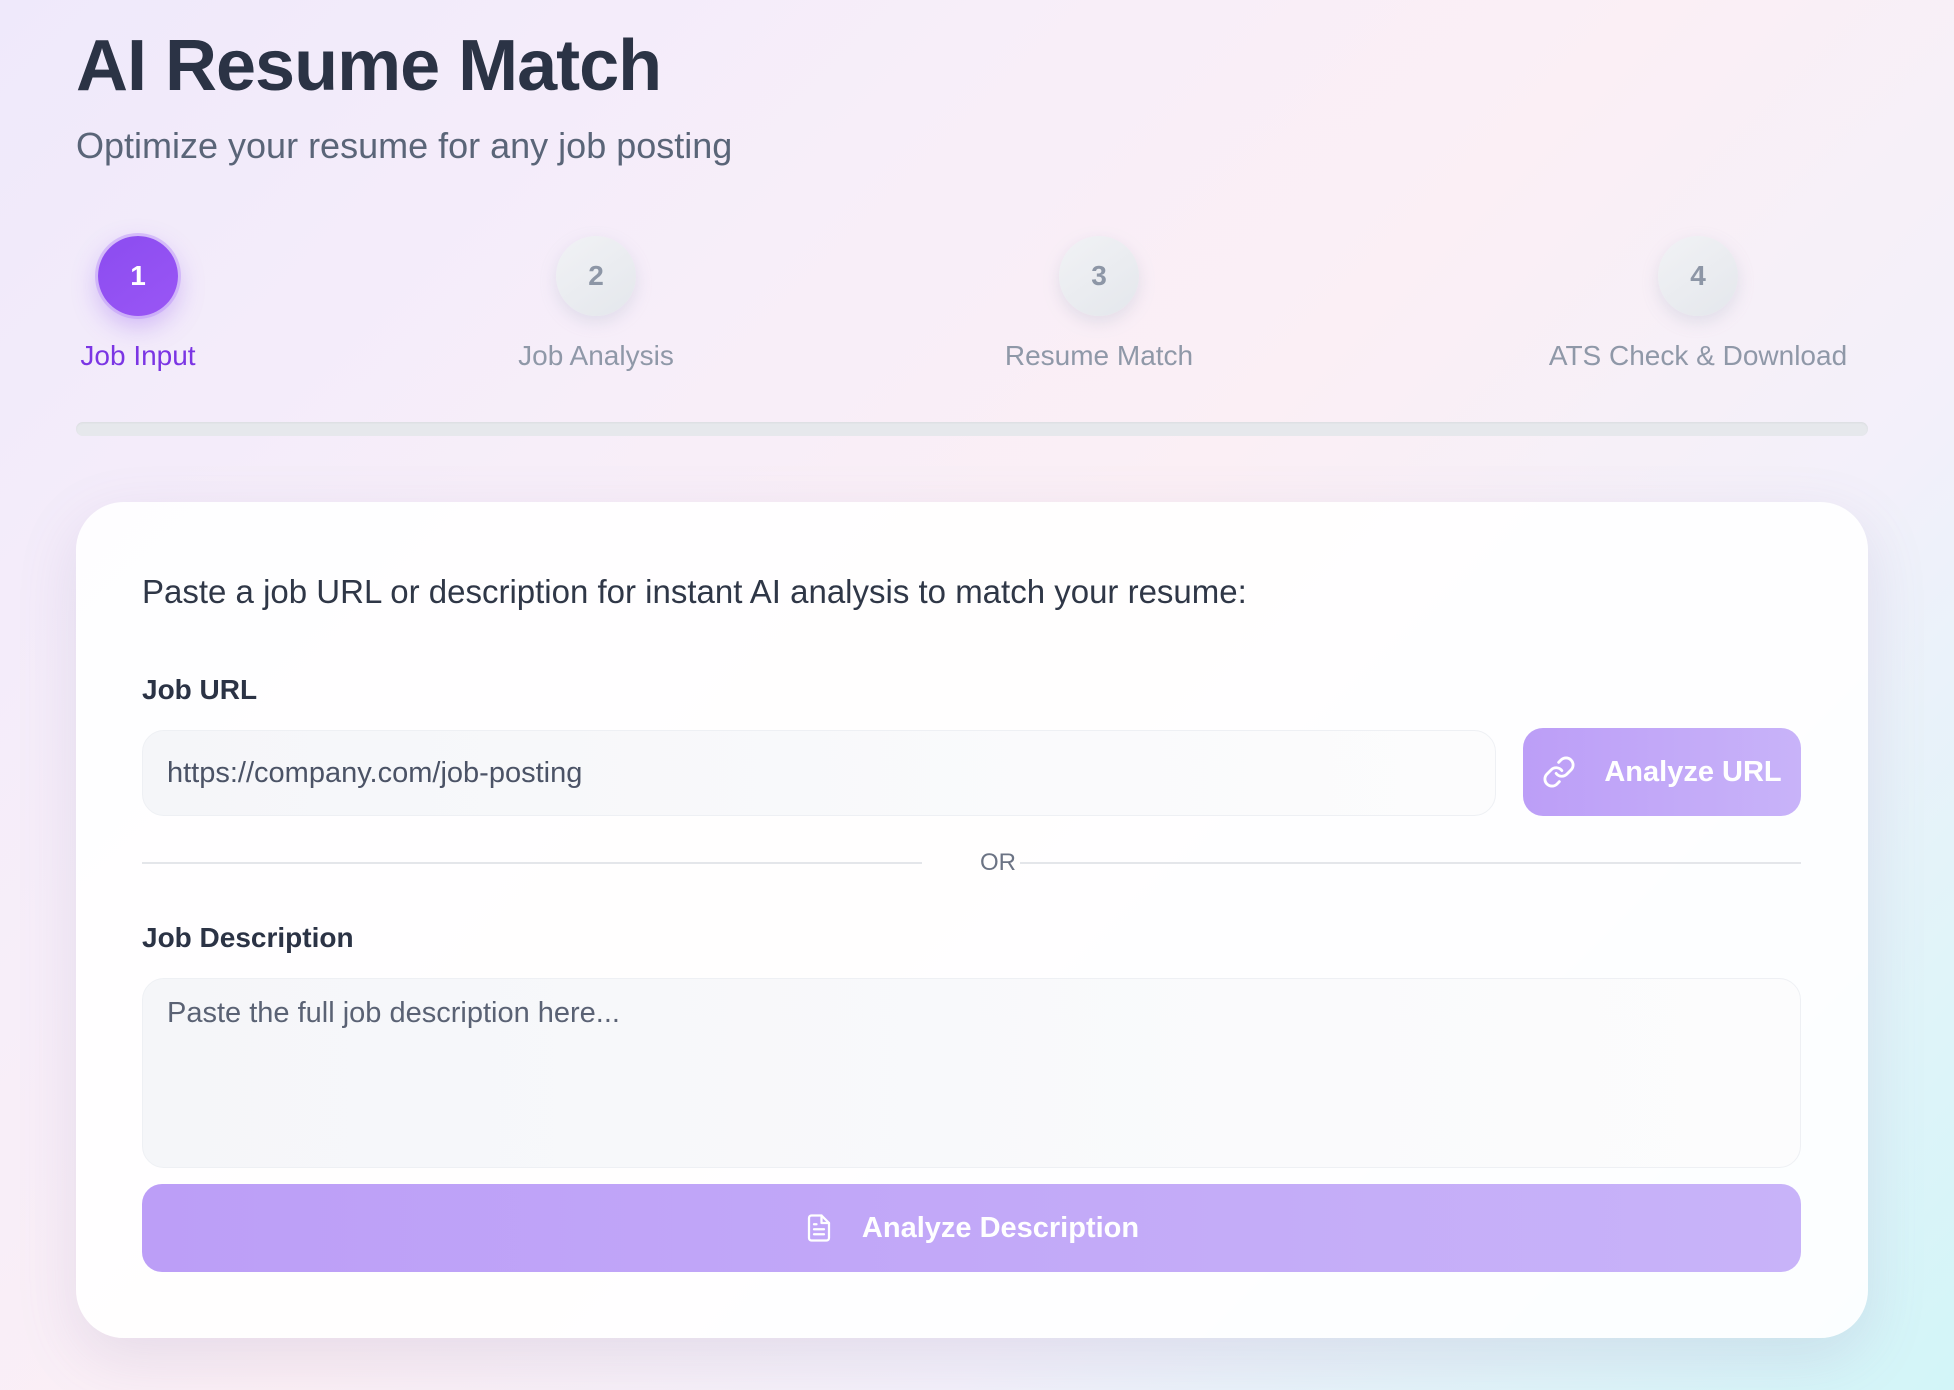 This screenshot has width=1954, height=1390. I want to click on document-icon, so click(819, 1228).